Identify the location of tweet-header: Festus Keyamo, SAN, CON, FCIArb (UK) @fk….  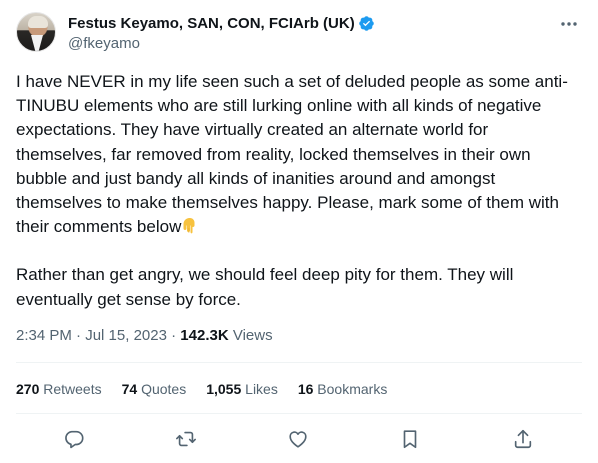
(299, 34).